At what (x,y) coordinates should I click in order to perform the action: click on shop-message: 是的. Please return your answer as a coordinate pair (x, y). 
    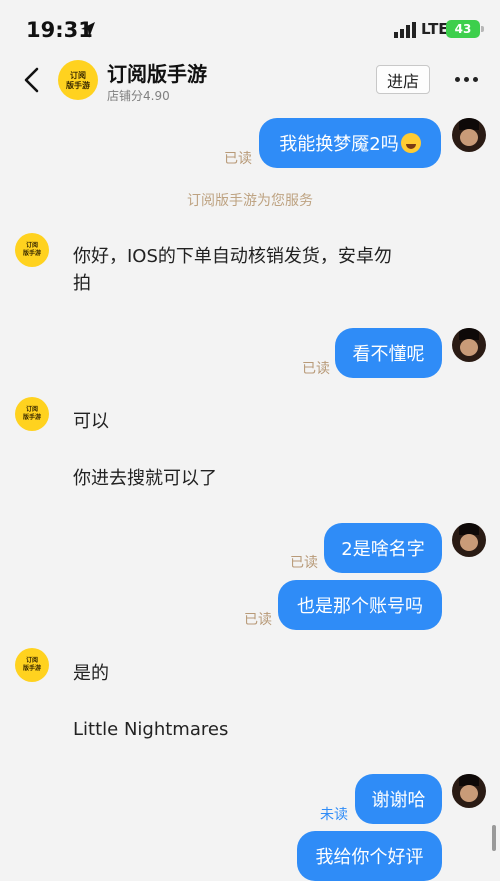
    Looking at the image, I should click on (91, 673).